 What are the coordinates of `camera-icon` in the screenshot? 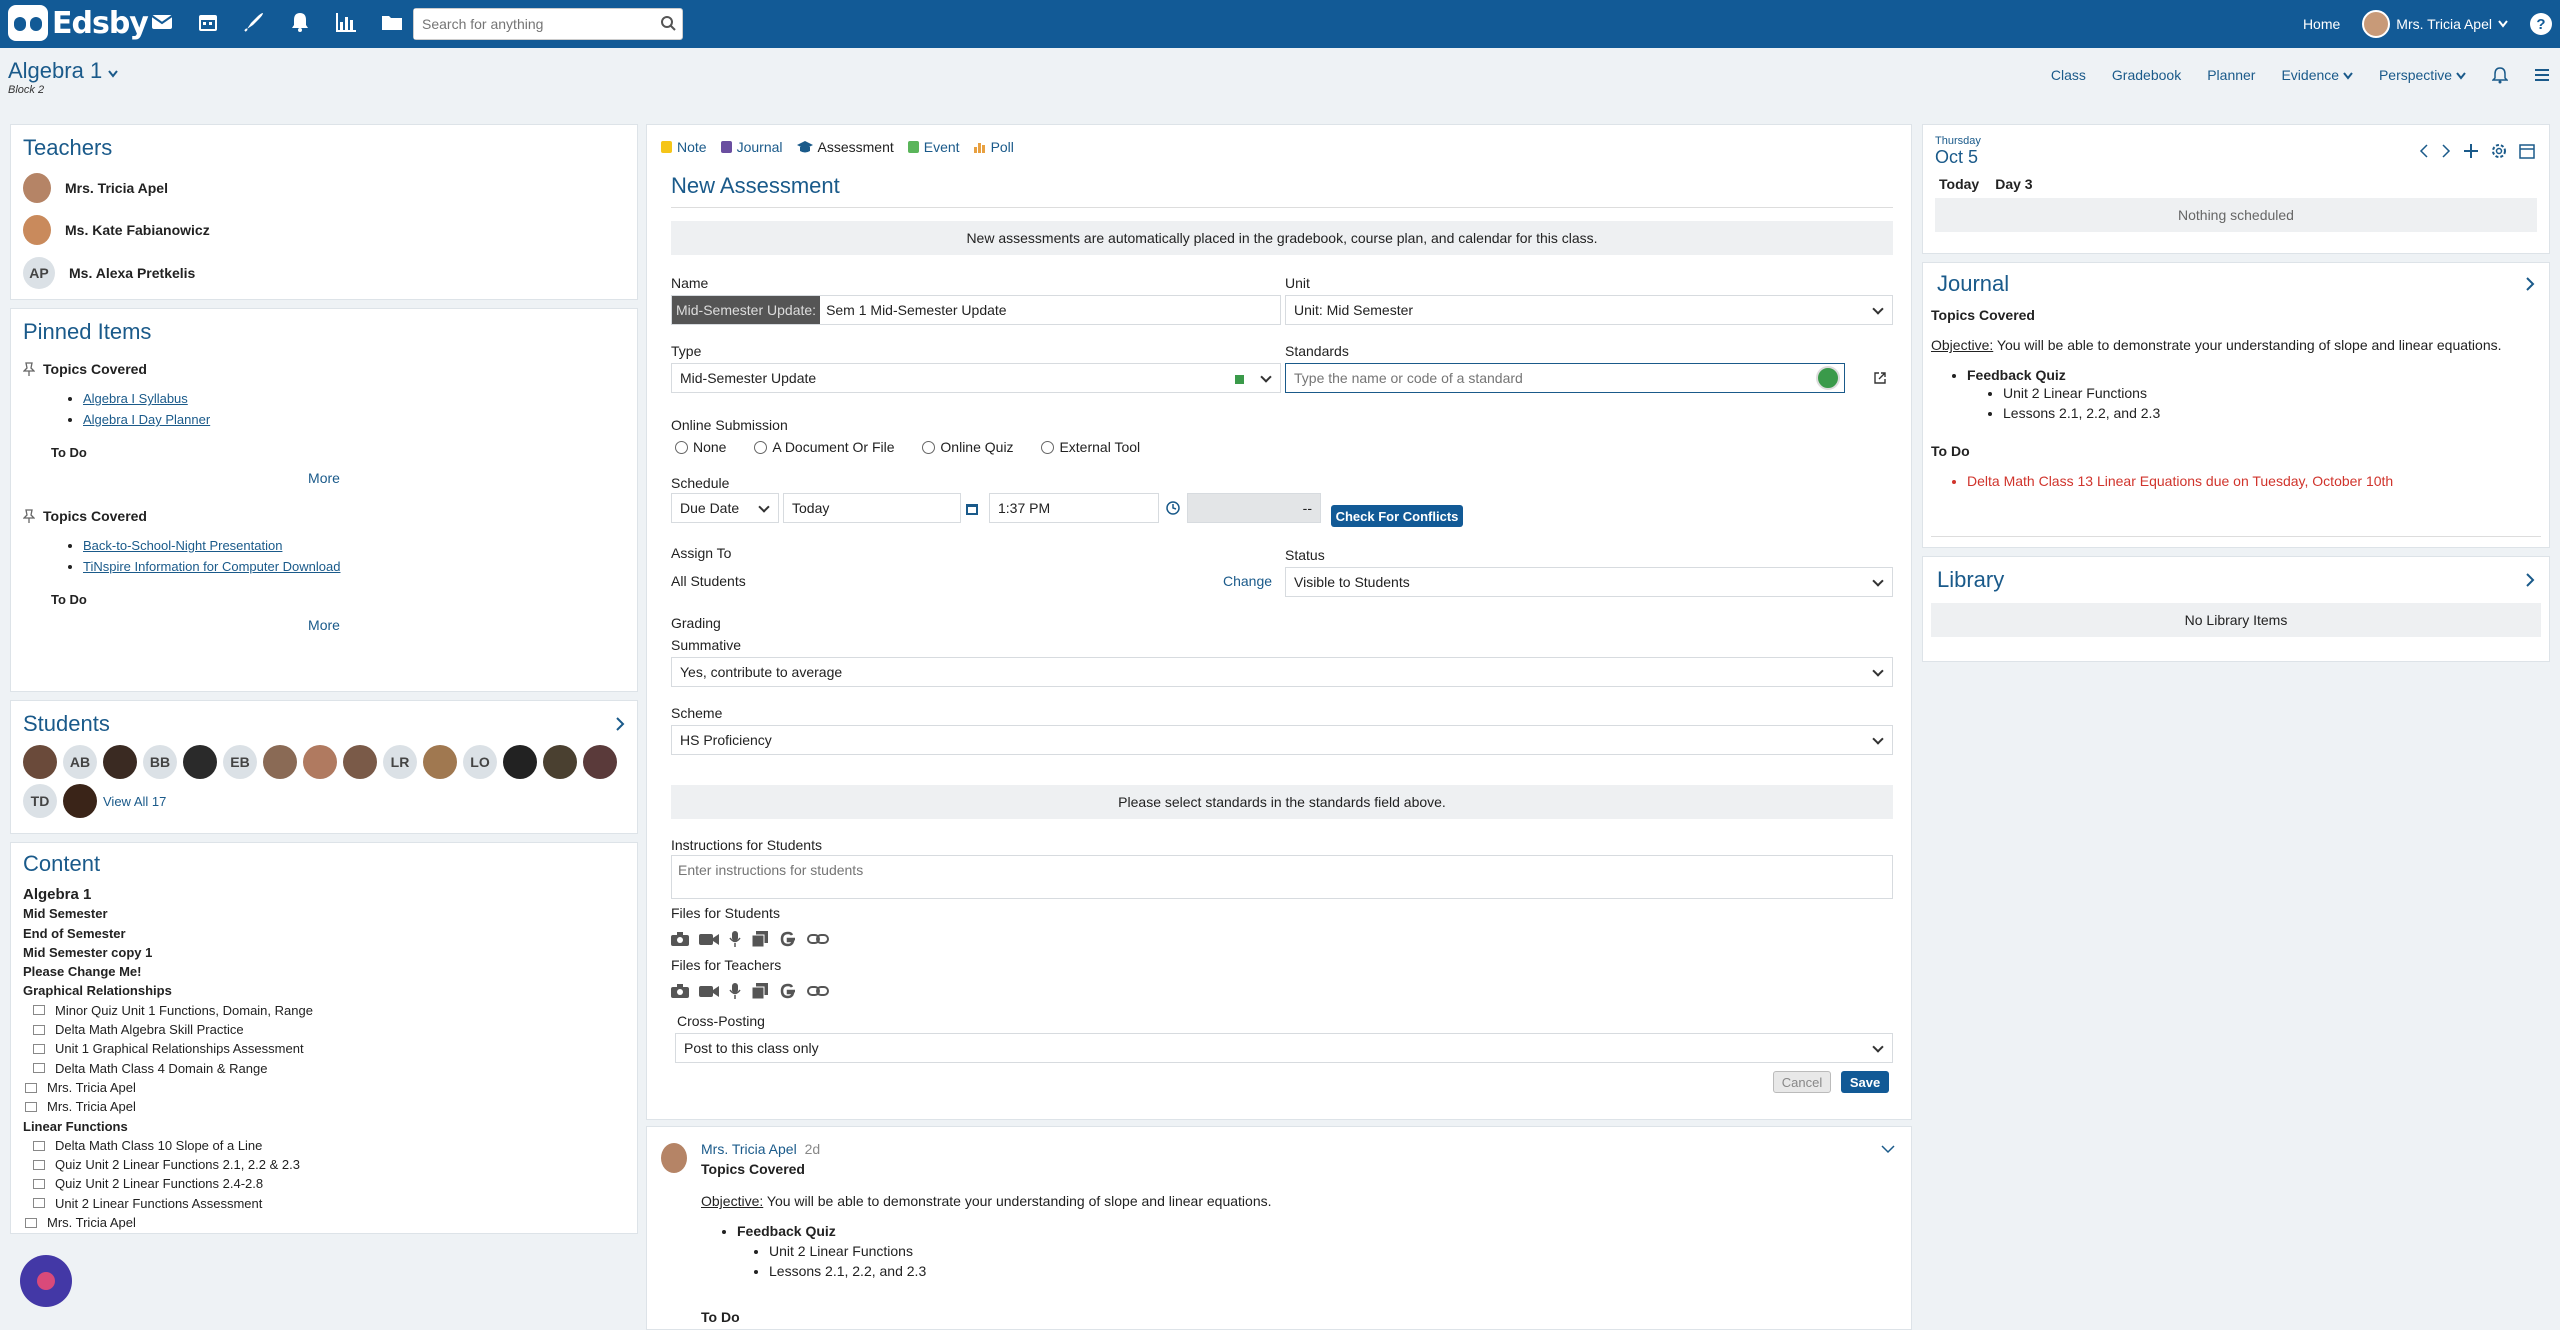 It's located at (680, 939).